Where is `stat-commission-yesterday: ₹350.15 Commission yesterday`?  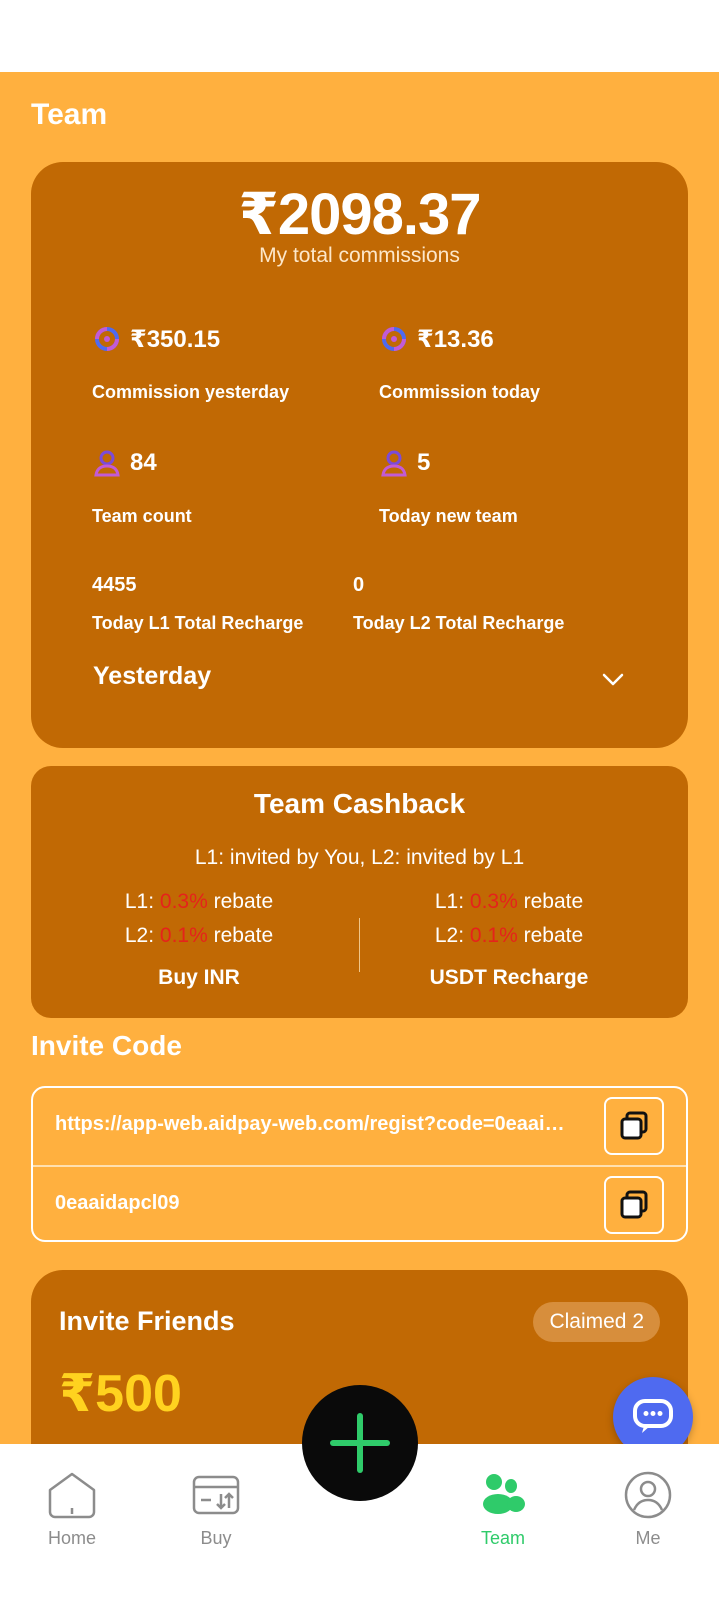
stat-commission-yesterday: ₹350.15 Commission yesterday is located at coordinates (190, 363).